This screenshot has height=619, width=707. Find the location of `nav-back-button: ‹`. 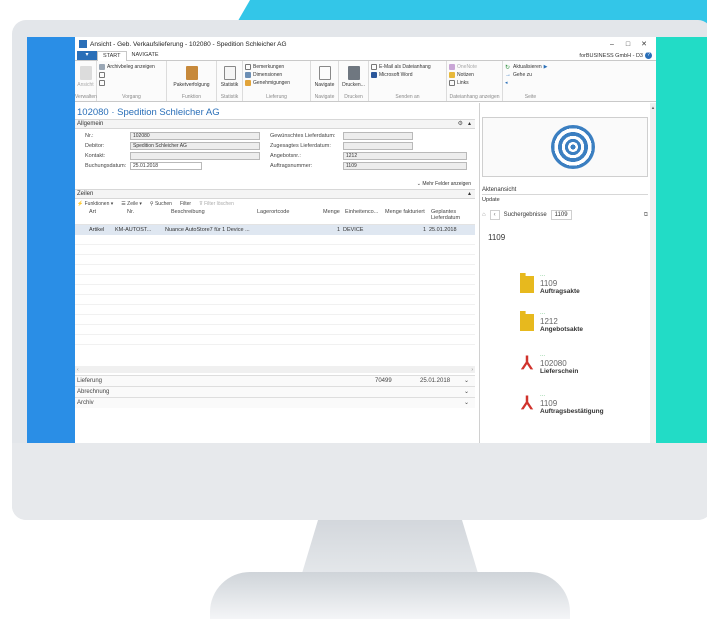

nav-back-button: ‹ is located at coordinates (494, 215).